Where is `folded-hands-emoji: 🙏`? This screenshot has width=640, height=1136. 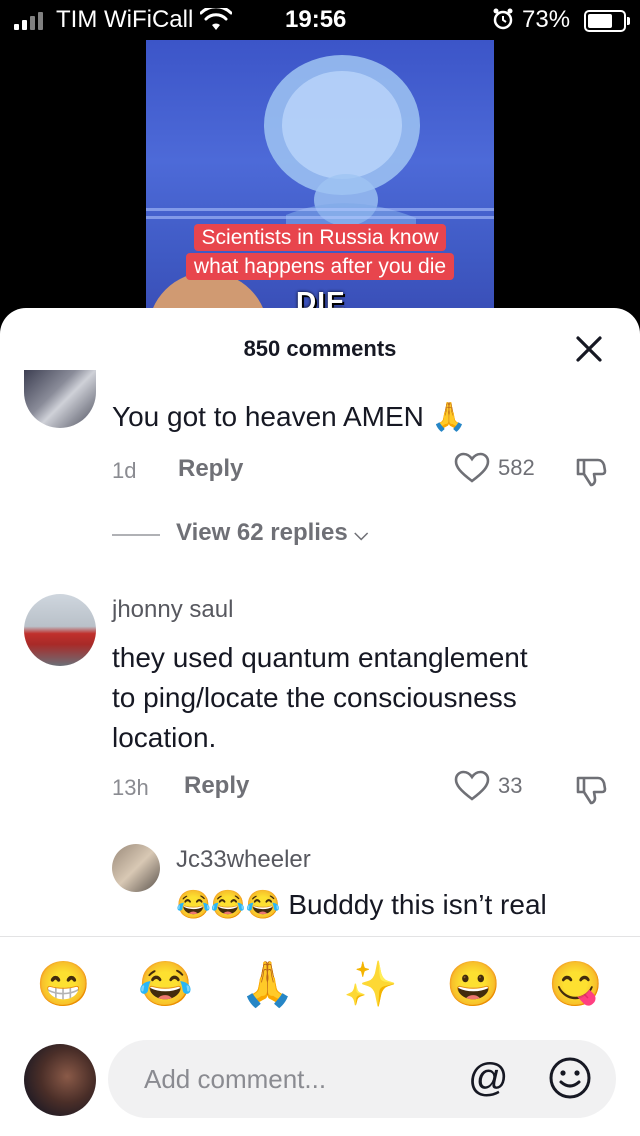
folded-hands-emoji: 🙏 is located at coordinates (449, 416).